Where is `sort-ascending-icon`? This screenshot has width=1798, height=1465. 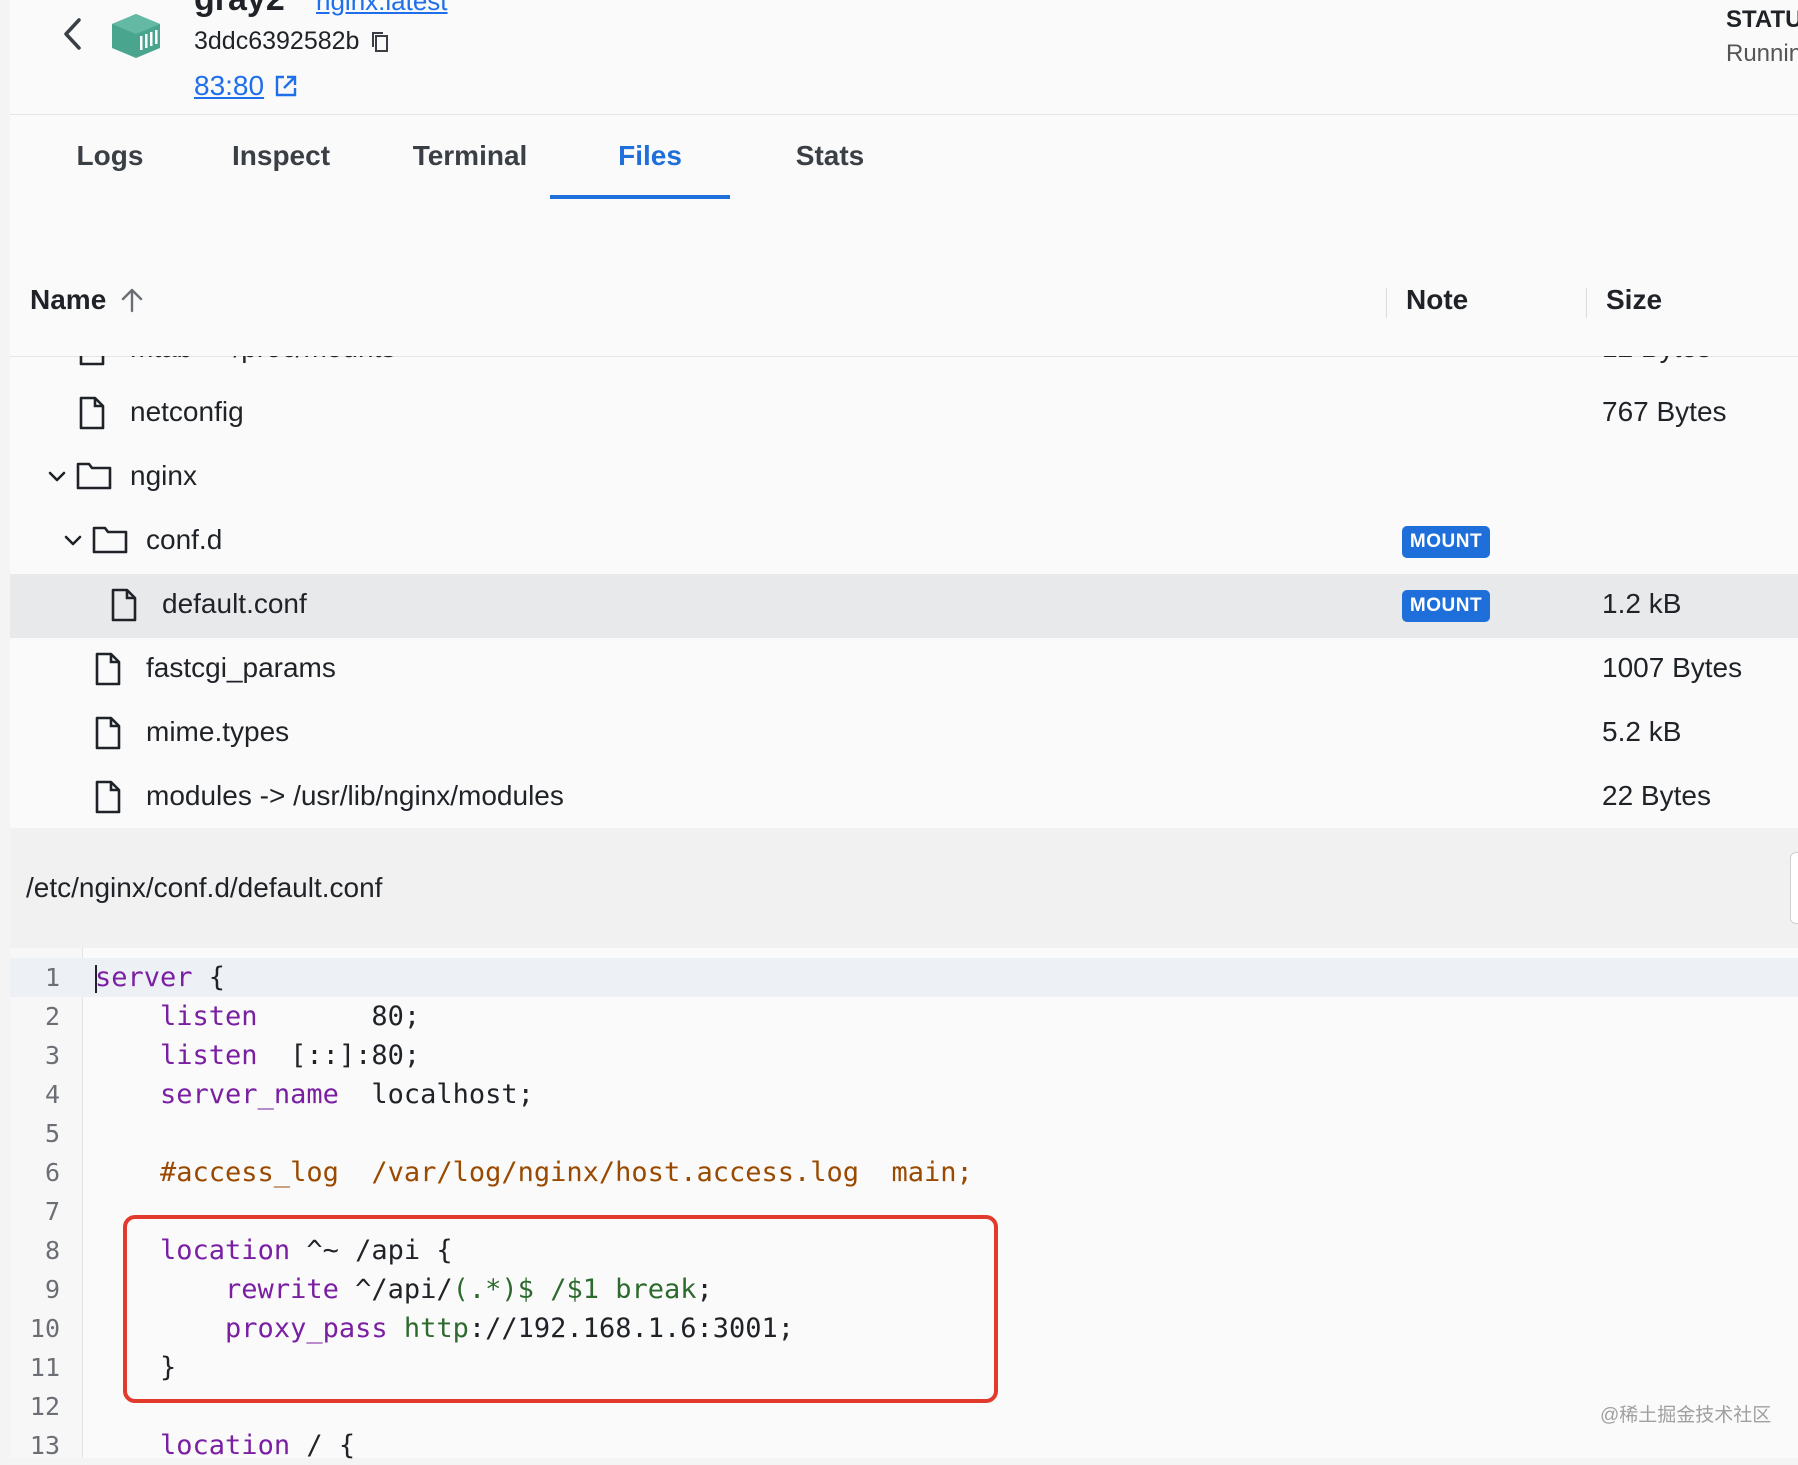
sort-ascending-icon is located at coordinates (132, 300).